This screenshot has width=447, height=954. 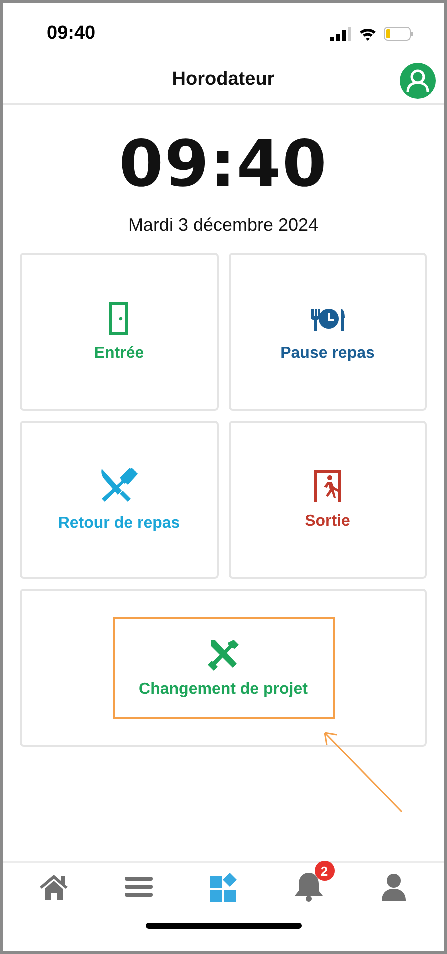 What do you see at coordinates (223, 80) in the screenshot?
I see `screen-title: Horodateur` at bounding box center [223, 80].